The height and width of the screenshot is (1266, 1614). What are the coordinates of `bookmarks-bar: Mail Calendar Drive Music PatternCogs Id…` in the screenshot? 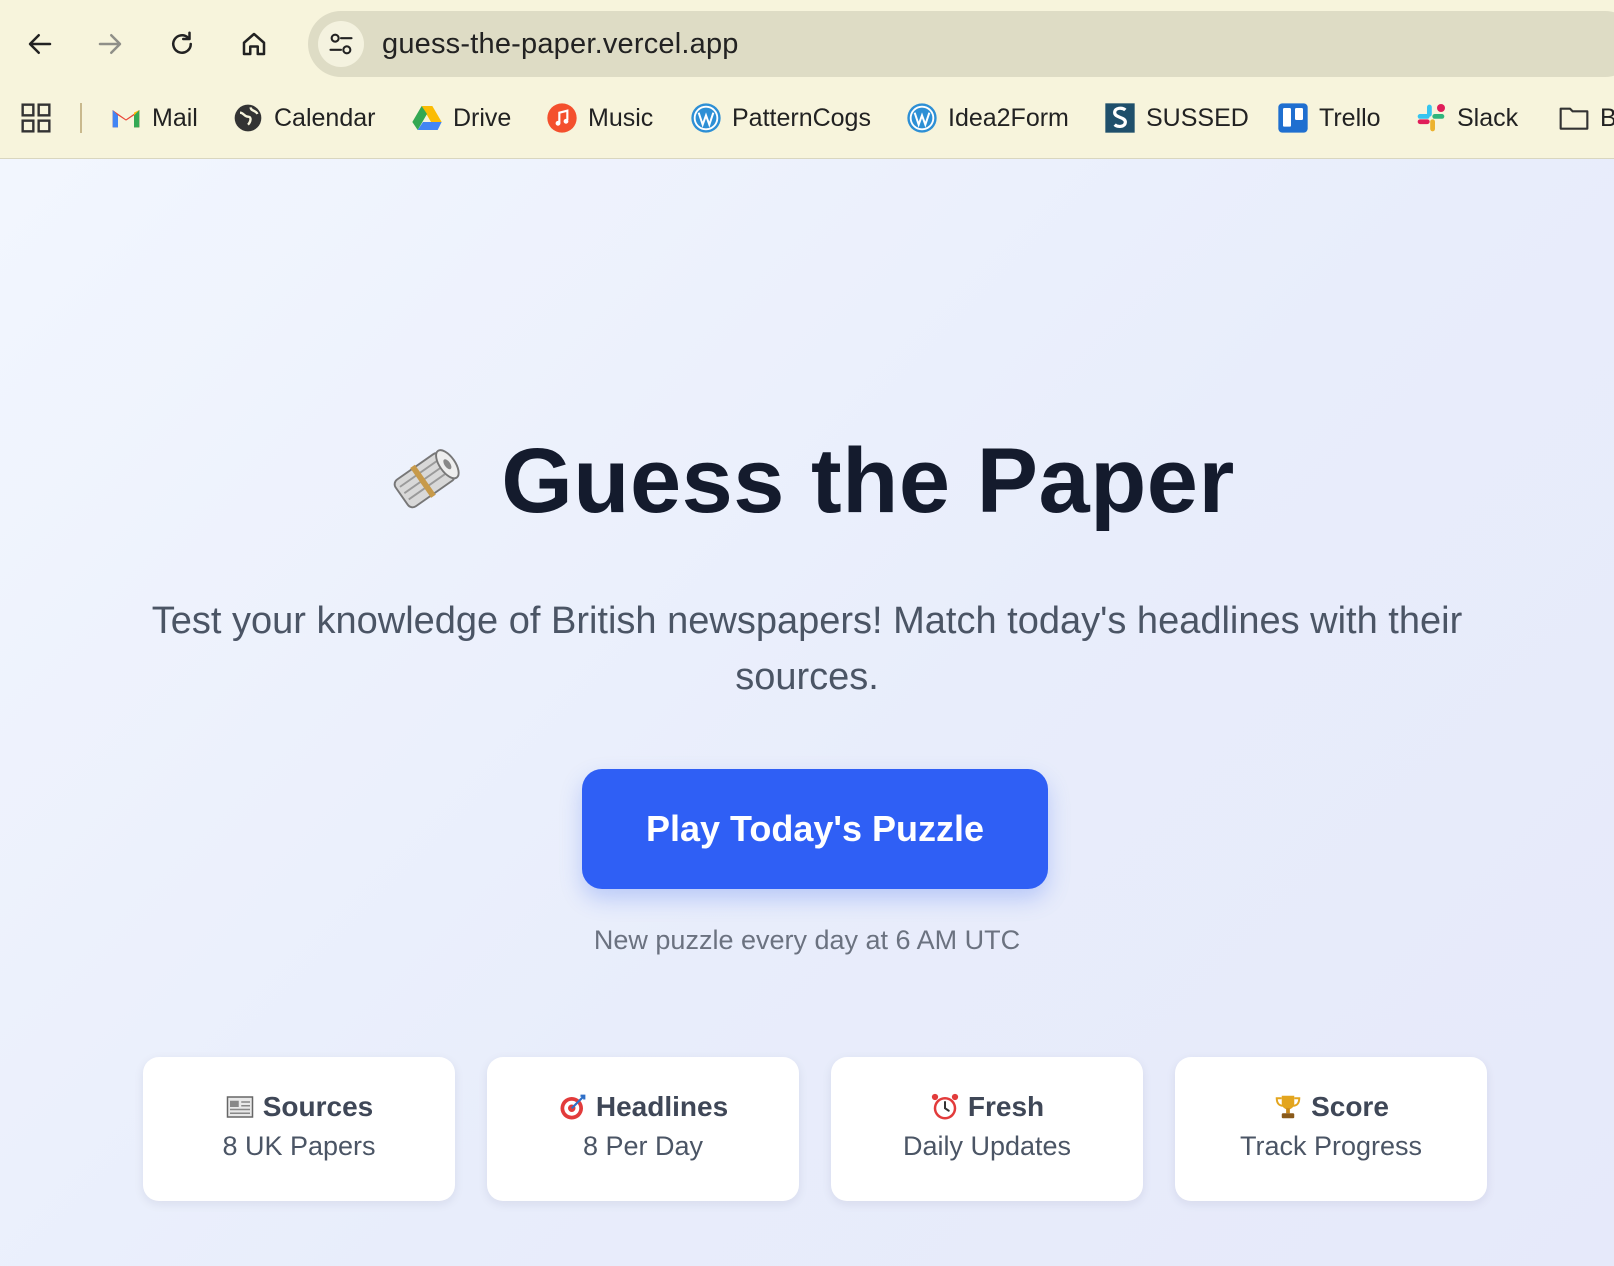 It's located at (807, 118).